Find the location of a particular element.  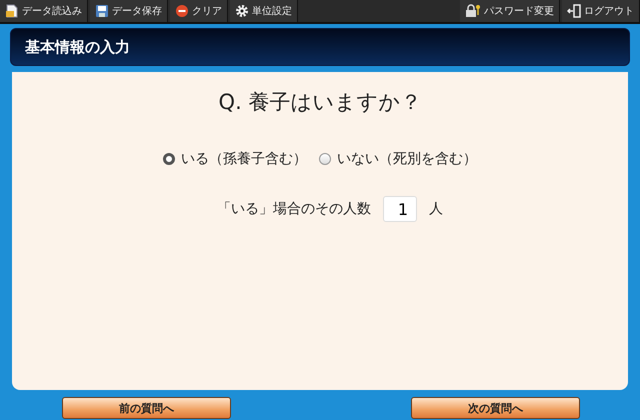

toolbar-button: クリア is located at coordinates (199, 11).